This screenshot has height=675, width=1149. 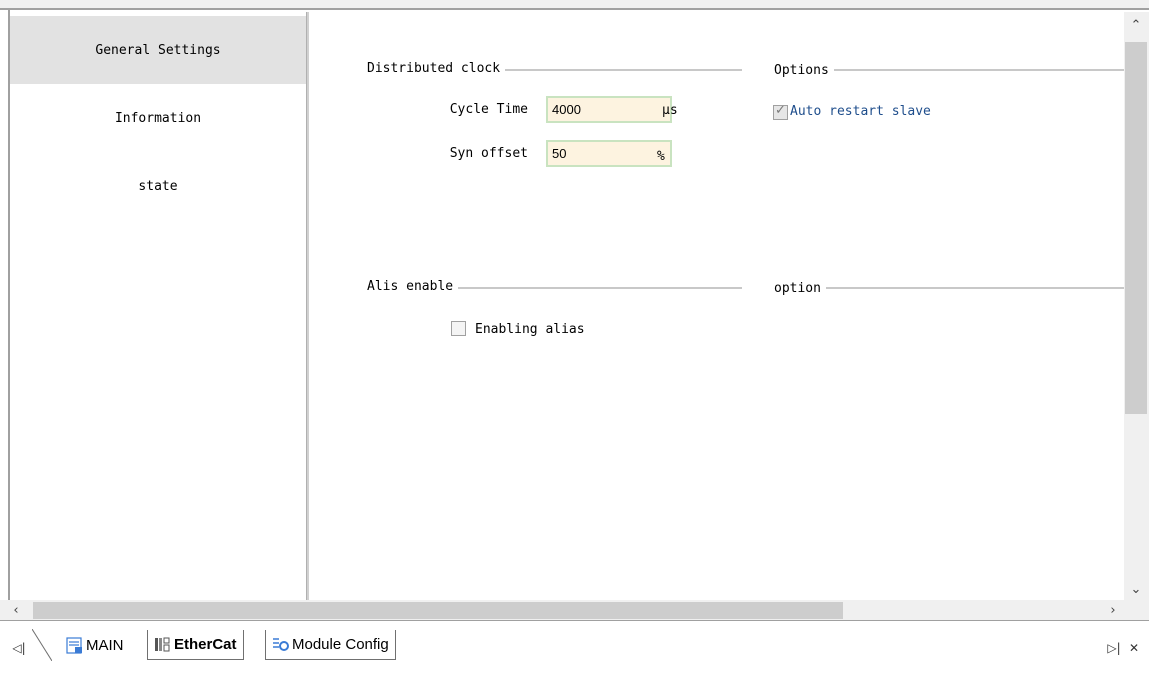 What do you see at coordinates (307, 306) in the screenshot?
I see `panel-splitter` at bounding box center [307, 306].